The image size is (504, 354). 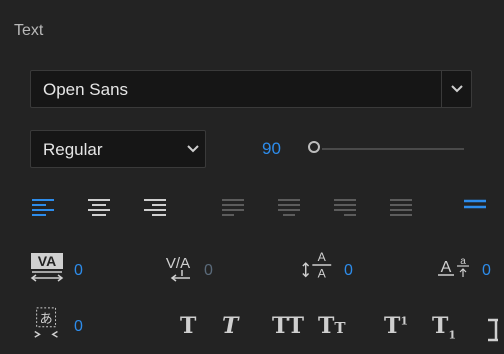 I want to click on superscript-mark: 1, so click(x=404, y=321).